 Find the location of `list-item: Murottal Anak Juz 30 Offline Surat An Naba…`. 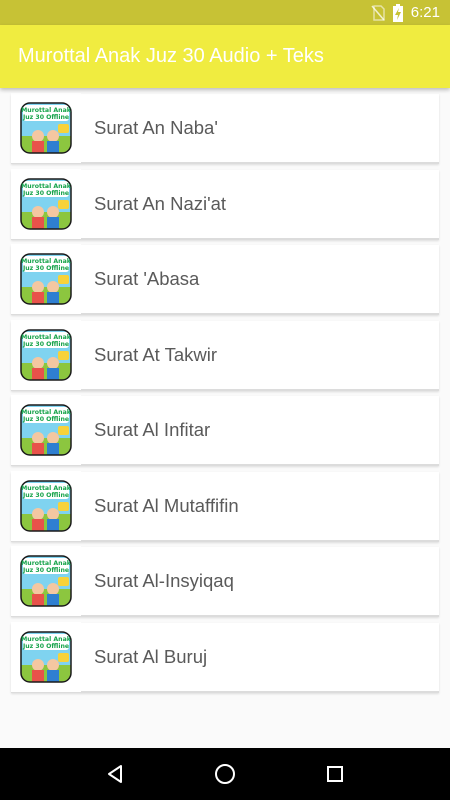

list-item: Murottal Anak Juz 30 Offline Surat An Naba… is located at coordinates (225, 128).